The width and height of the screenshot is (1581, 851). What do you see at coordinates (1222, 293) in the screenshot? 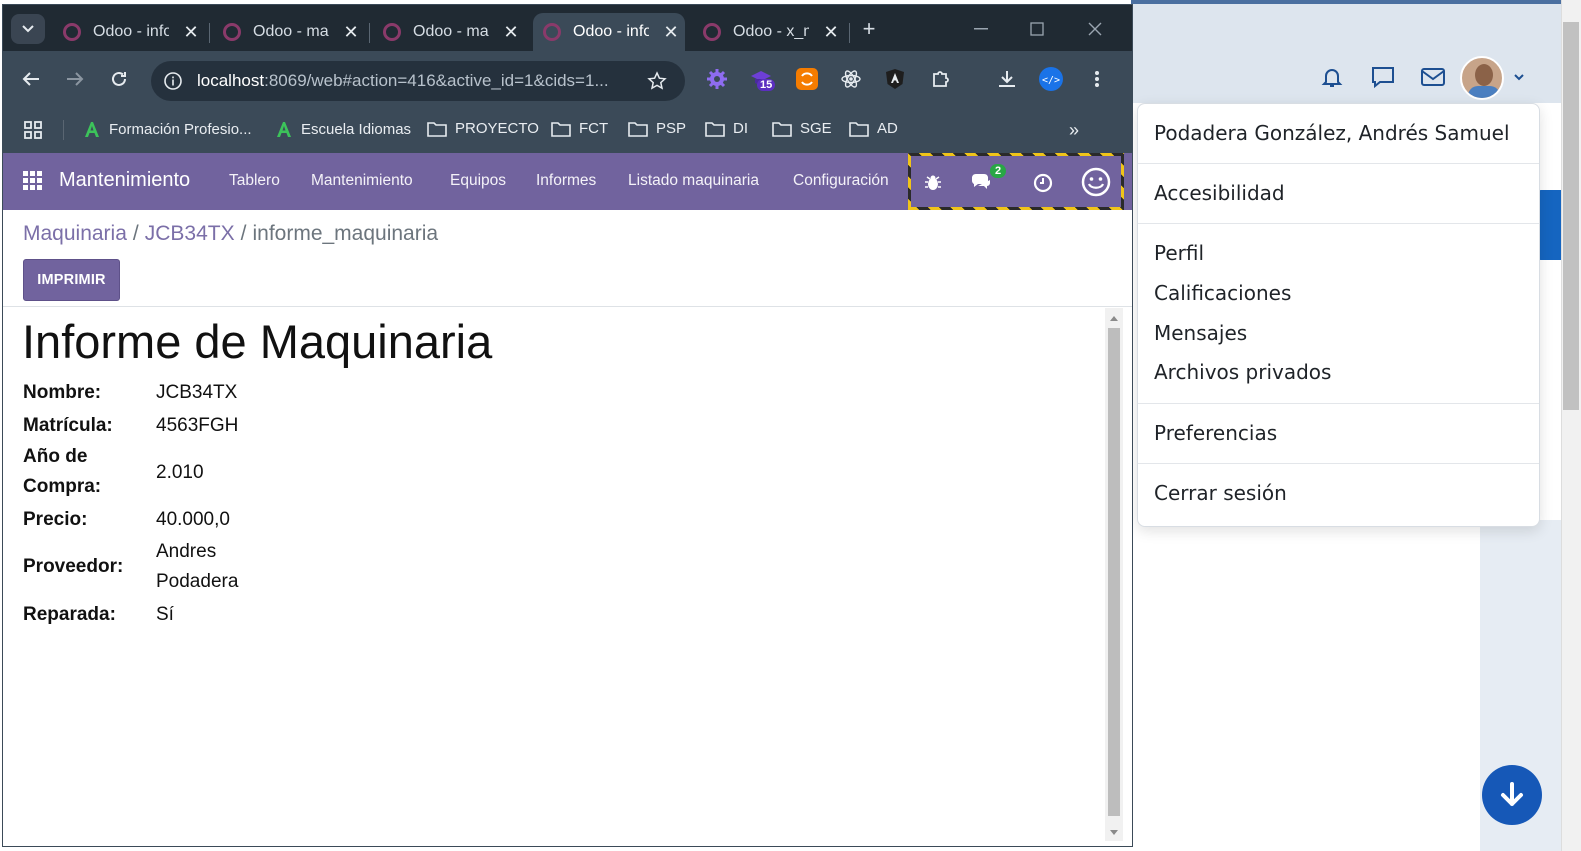
I see `menu-item-calificaciones: Calificaciones` at bounding box center [1222, 293].